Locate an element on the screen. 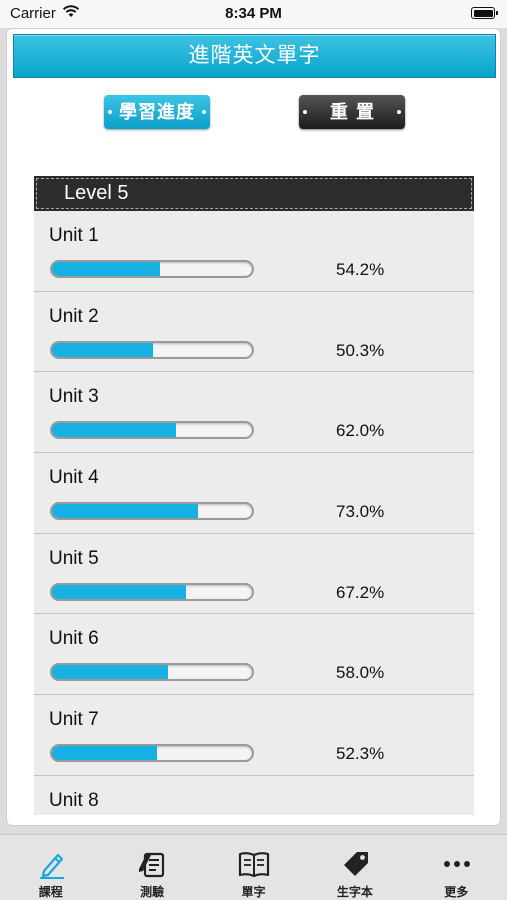 Image resolution: width=507 pixels, height=900 pixels. unit-name: Unit 7 is located at coordinates (74, 720).